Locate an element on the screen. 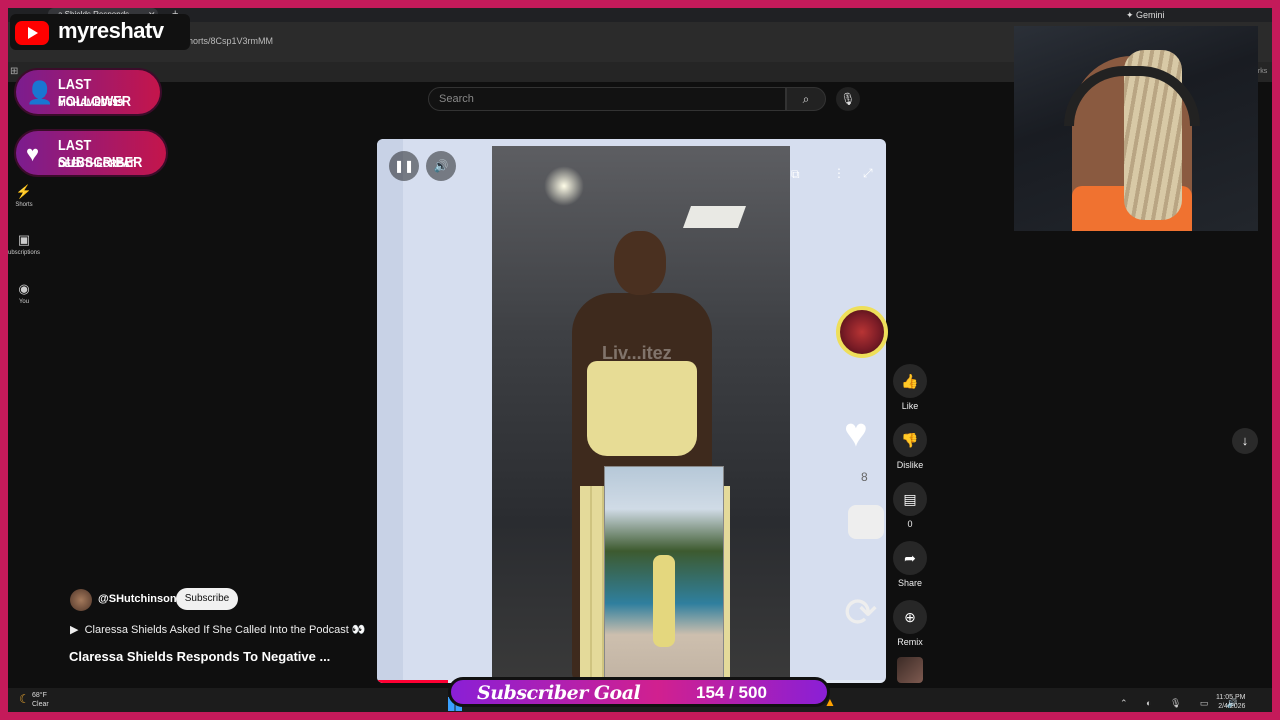 The height and width of the screenshot is (720, 1280). sidebar-item-label: Shorts is located at coordinates (24, 205).